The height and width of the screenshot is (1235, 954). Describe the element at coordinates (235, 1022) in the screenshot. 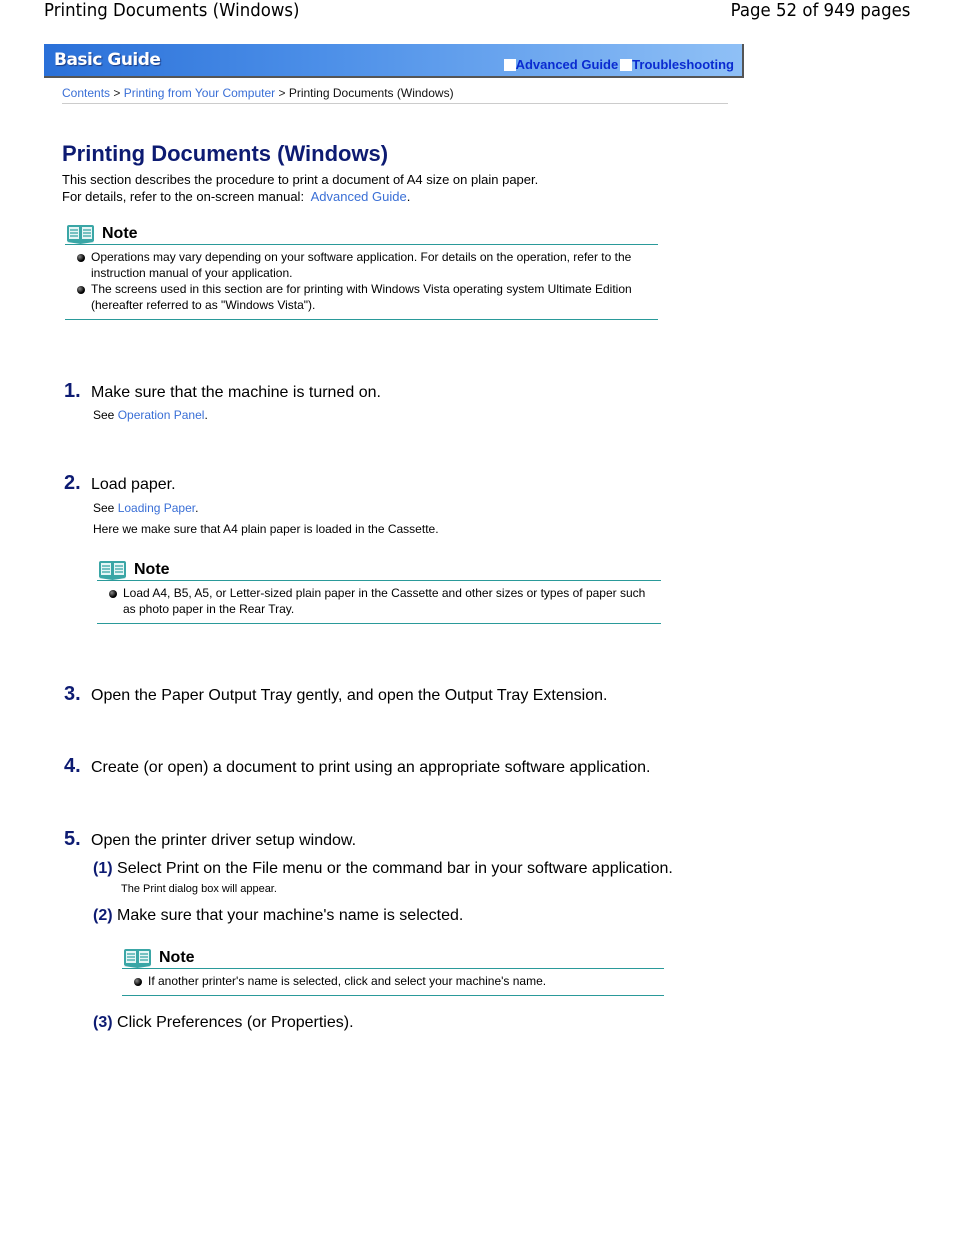

I see `substep-text: Click Preferences (or Properties).` at that location.